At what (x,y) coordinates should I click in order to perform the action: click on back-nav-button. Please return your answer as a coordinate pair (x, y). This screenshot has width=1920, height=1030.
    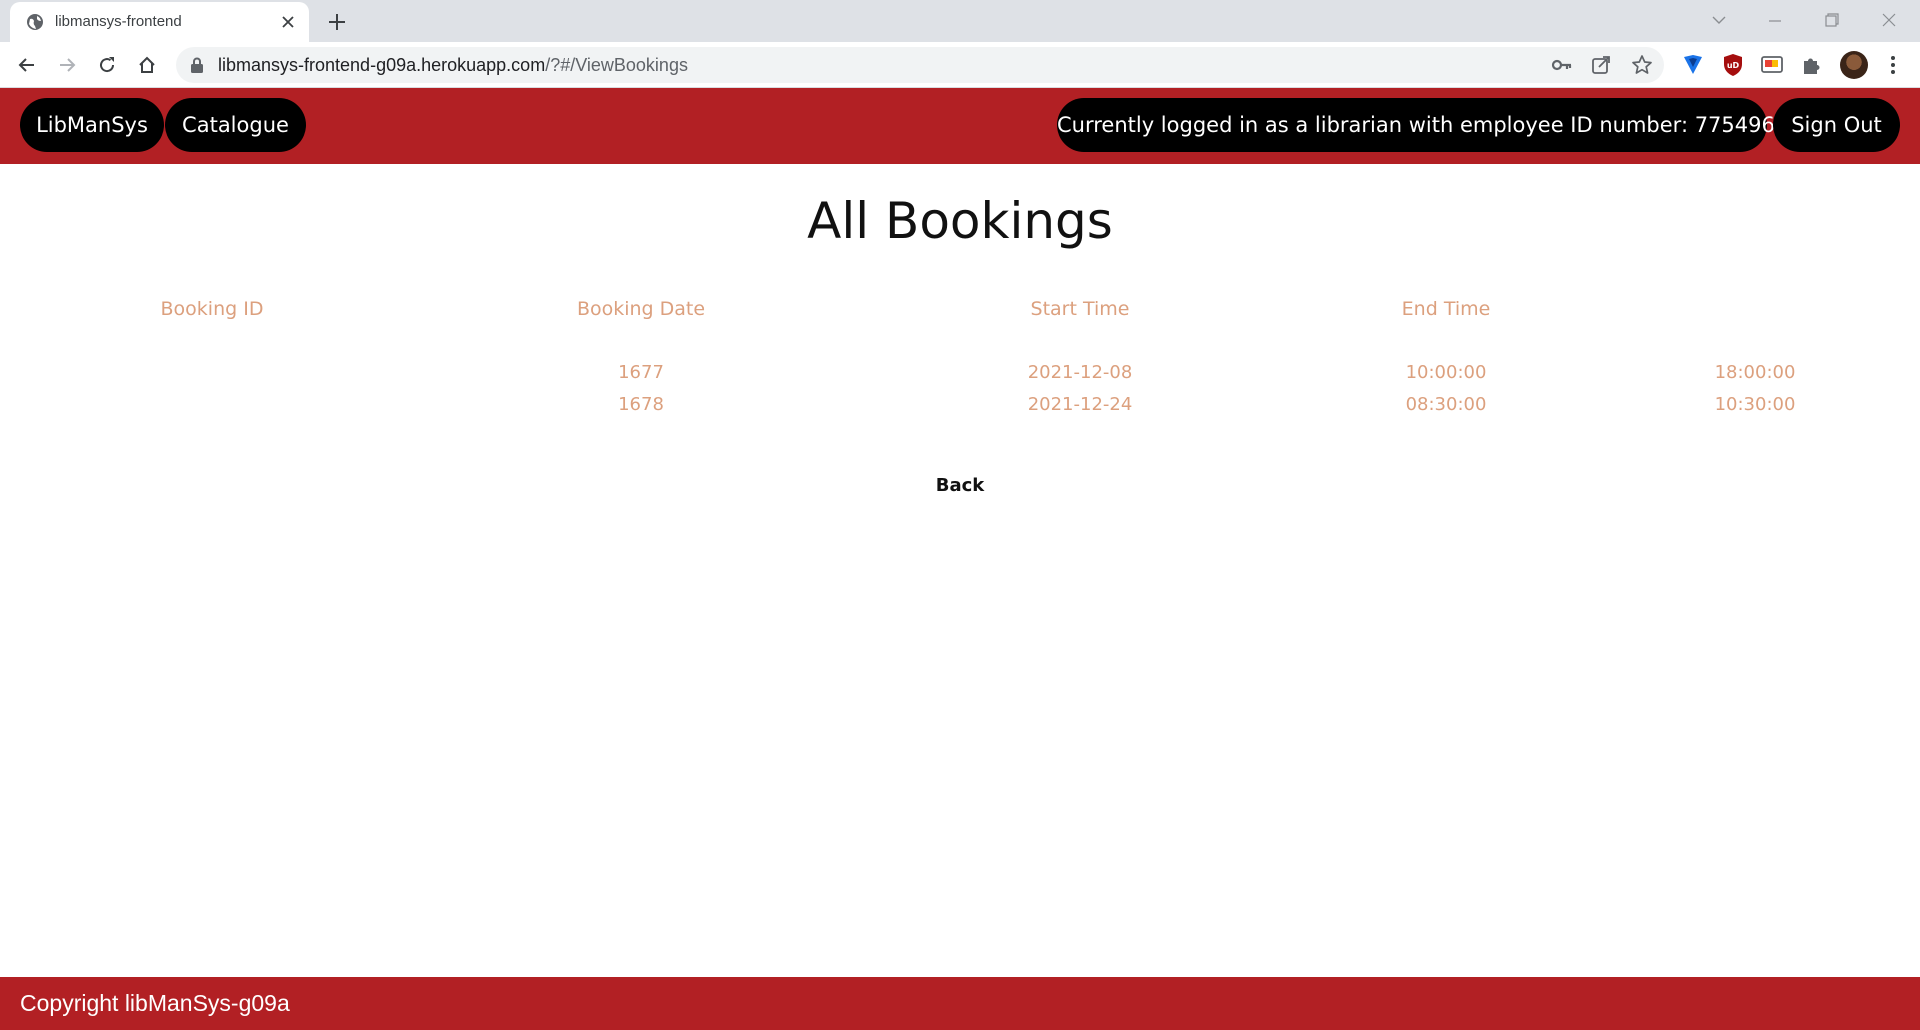
    Looking at the image, I should click on (27, 65).